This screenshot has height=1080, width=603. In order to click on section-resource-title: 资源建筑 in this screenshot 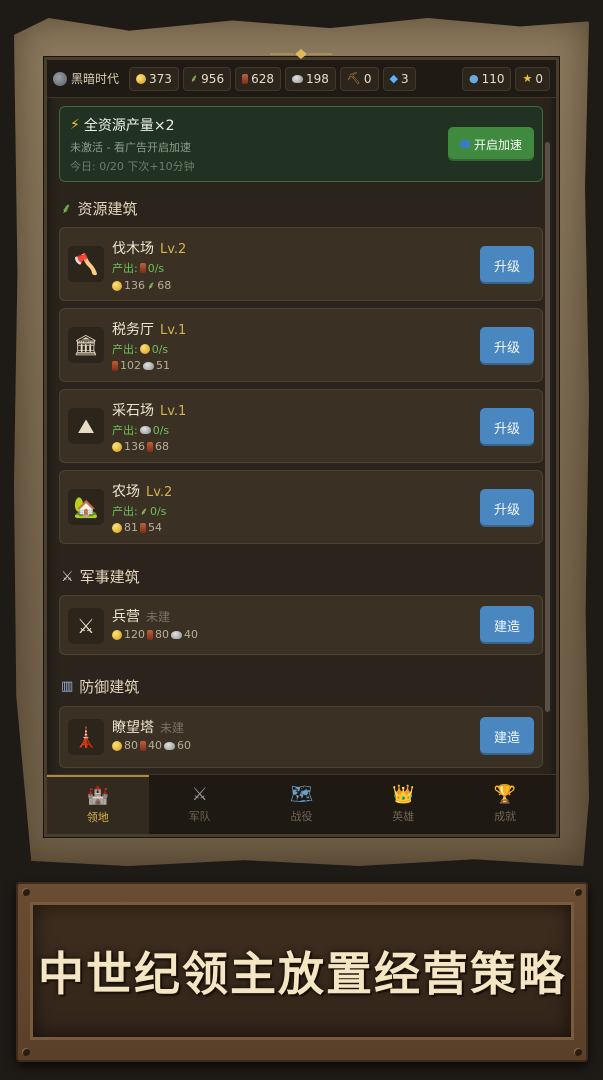, I will do `click(107, 209)`.